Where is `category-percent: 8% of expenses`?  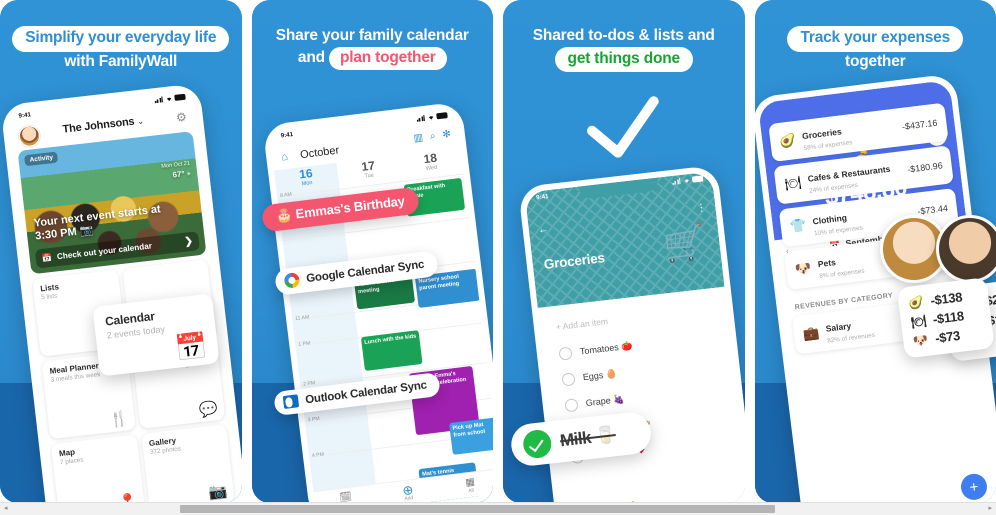
category-percent: 8% of expenses is located at coordinates (841, 274).